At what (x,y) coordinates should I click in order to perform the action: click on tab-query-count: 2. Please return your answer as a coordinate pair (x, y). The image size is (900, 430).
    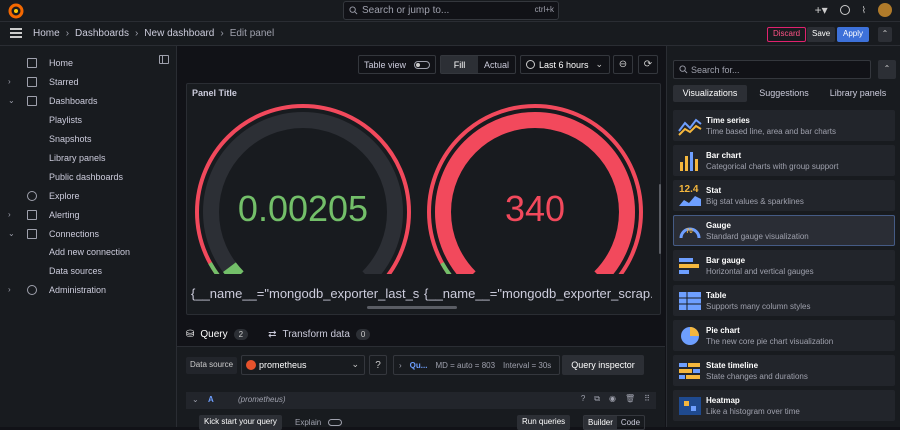
    Looking at the image, I should click on (241, 334).